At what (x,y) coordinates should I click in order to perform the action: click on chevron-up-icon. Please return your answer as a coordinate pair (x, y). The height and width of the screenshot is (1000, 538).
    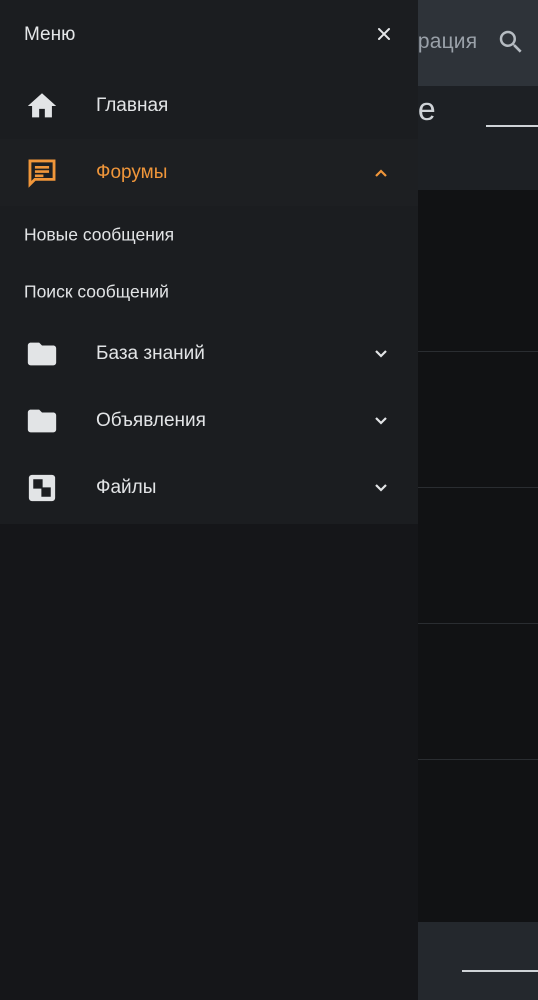
    Looking at the image, I should click on (381, 173).